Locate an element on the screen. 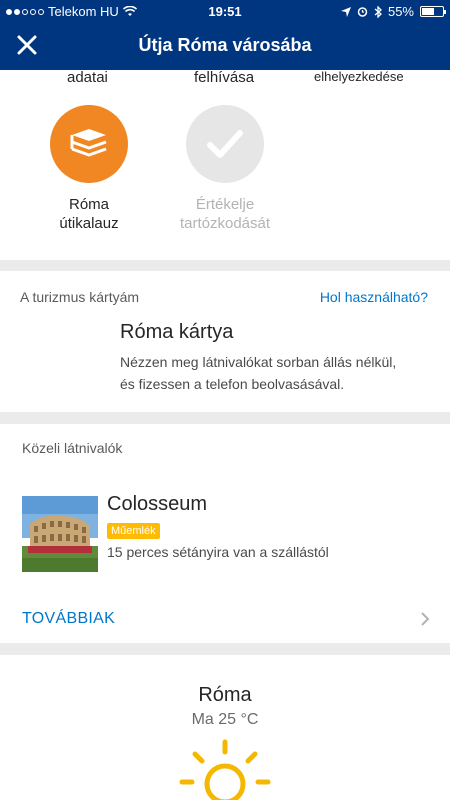 The width and height of the screenshot is (450, 800). action-label-location: elhelyezkedése is located at coordinates (359, 76).